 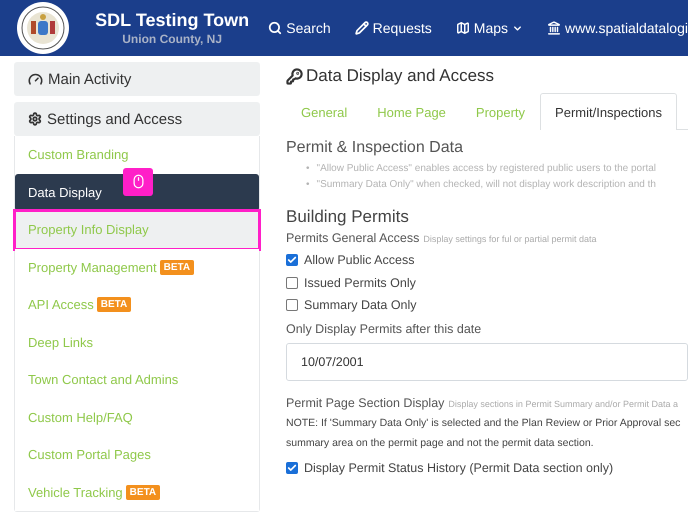 What do you see at coordinates (400, 76) in the screenshot?
I see `page-title: Data Display and Access` at bounding box center [400, 76].